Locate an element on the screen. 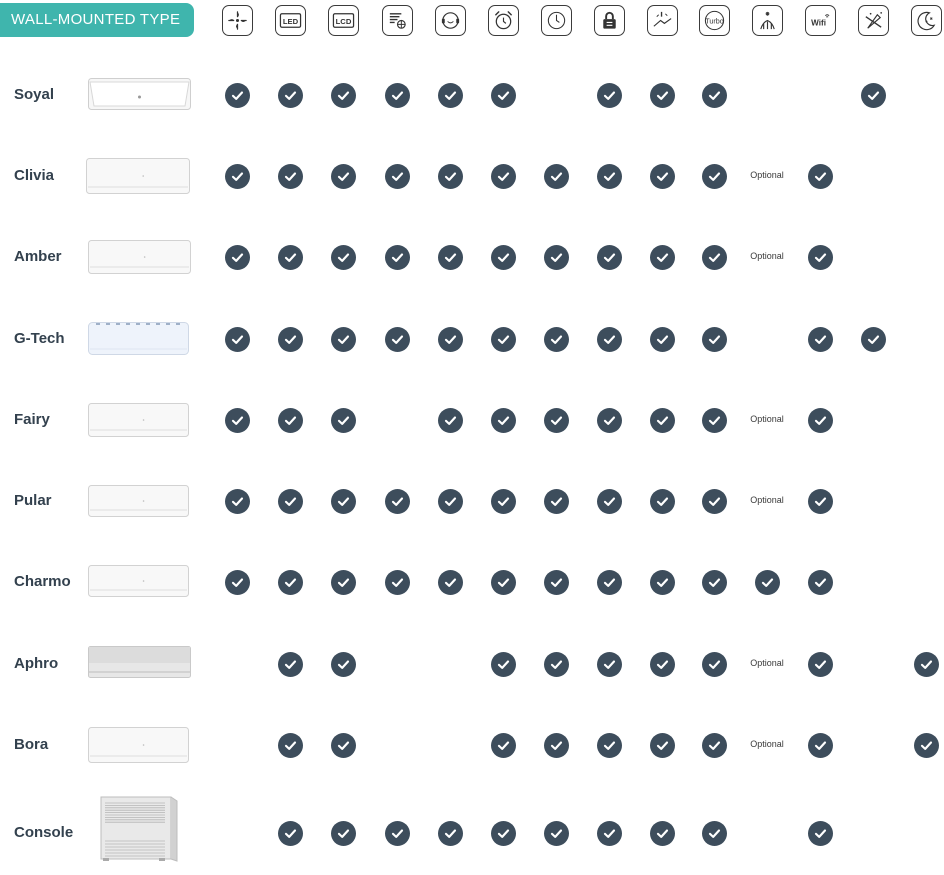  model-name: Clivia is located at coordinates (34, 175).